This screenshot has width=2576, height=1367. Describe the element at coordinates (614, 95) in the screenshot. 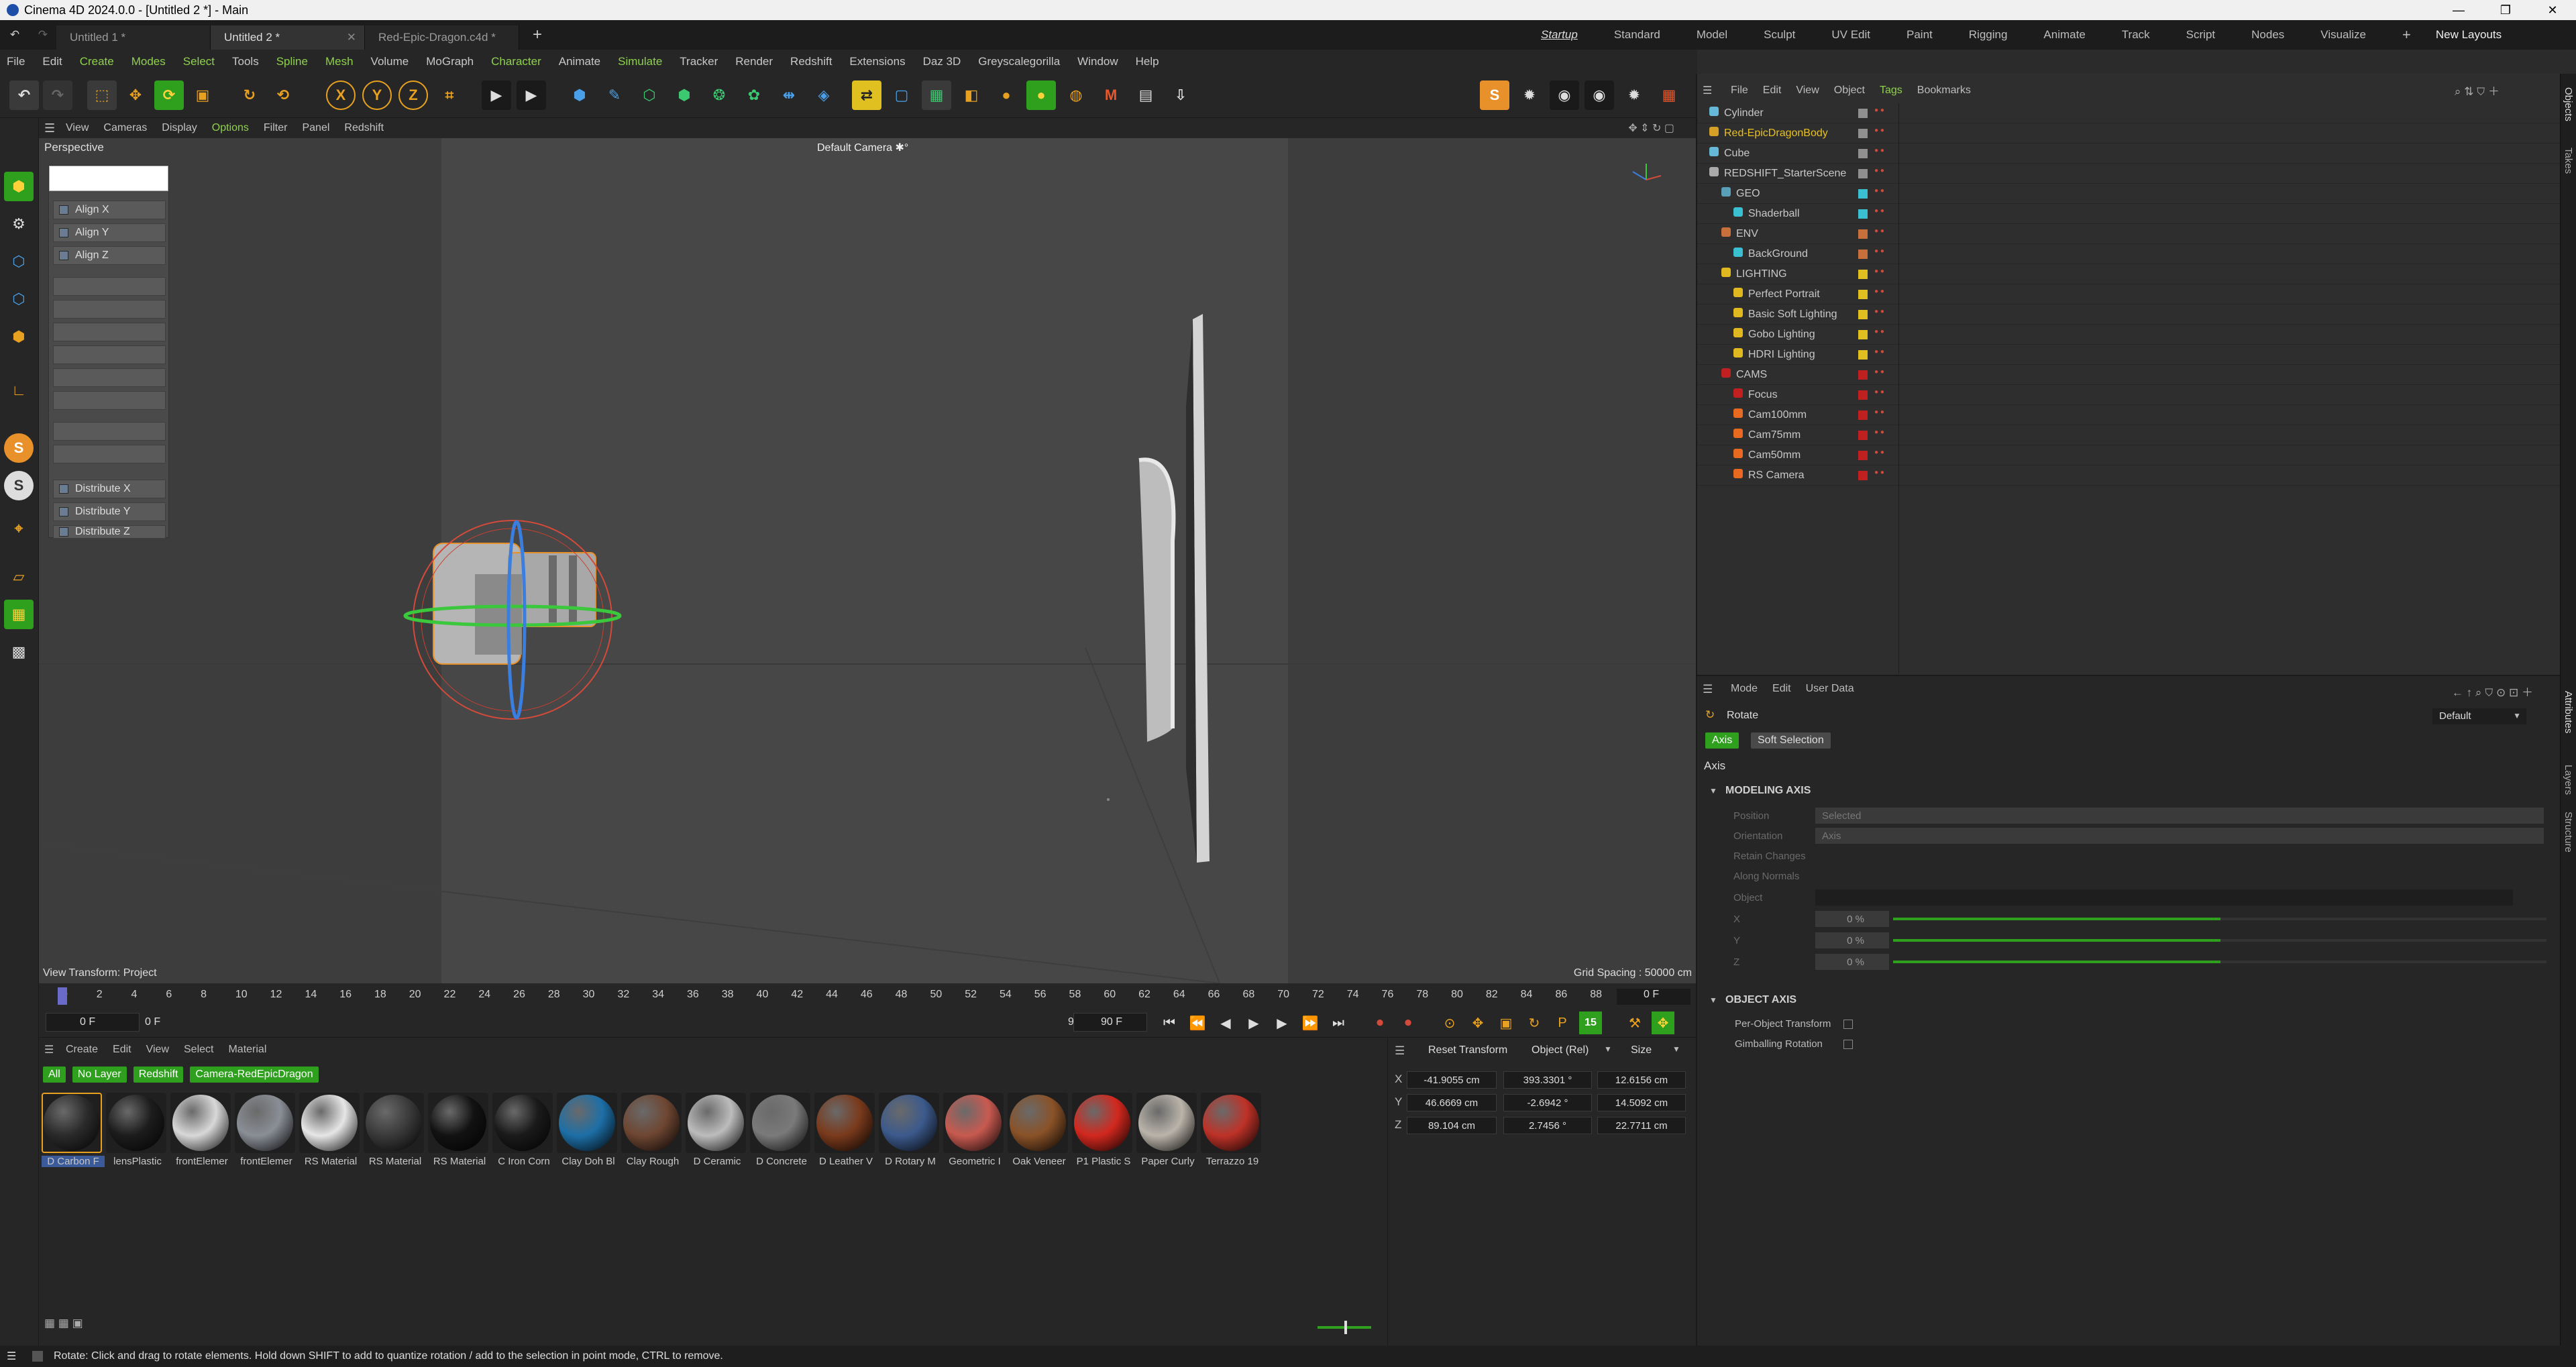

I see `pen-spline-icon: ✎` at that location.